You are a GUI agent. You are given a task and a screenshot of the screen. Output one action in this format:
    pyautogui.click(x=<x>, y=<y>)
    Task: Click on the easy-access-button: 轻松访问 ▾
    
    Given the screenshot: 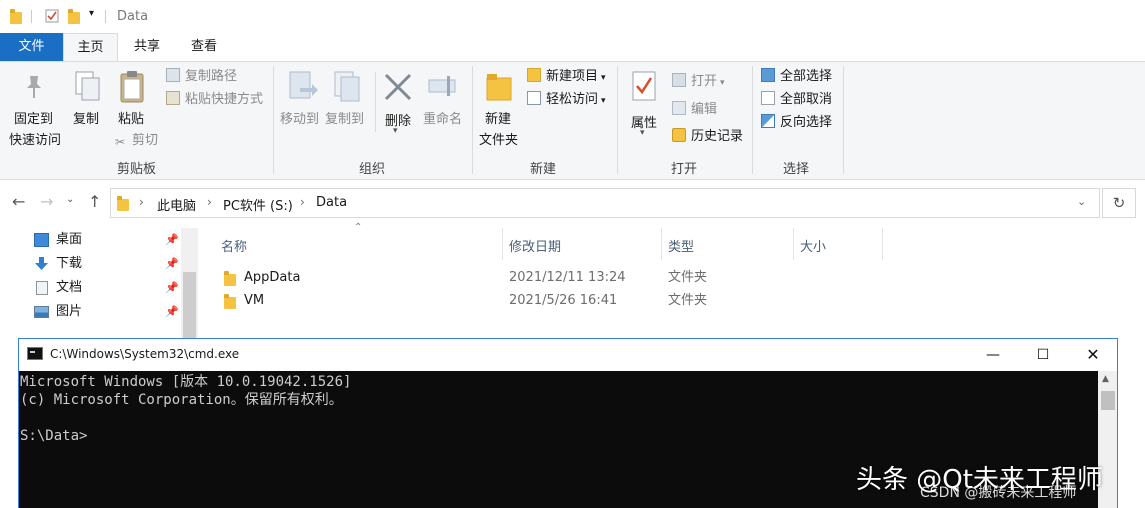 What is the action you would take?
    pyautogui.click(x=566, y=100)
    